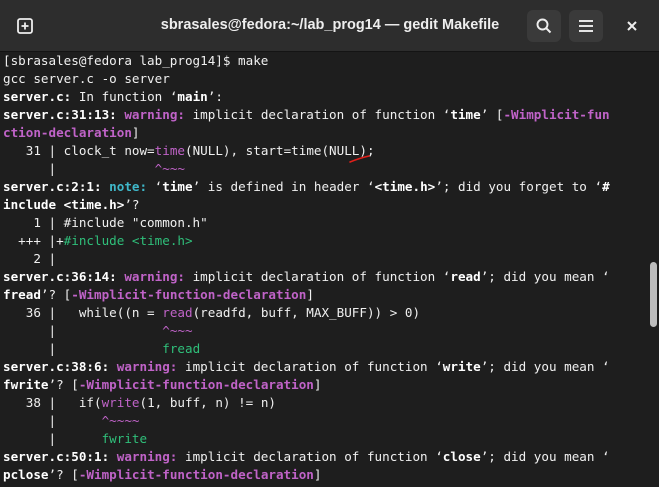 The width and height of the screenshot is (659, 487). What do you see at coordinates (37, 96) in the screenshot?
I see `terminal-text-segment: server.c:` at bounding box center [37, 96].